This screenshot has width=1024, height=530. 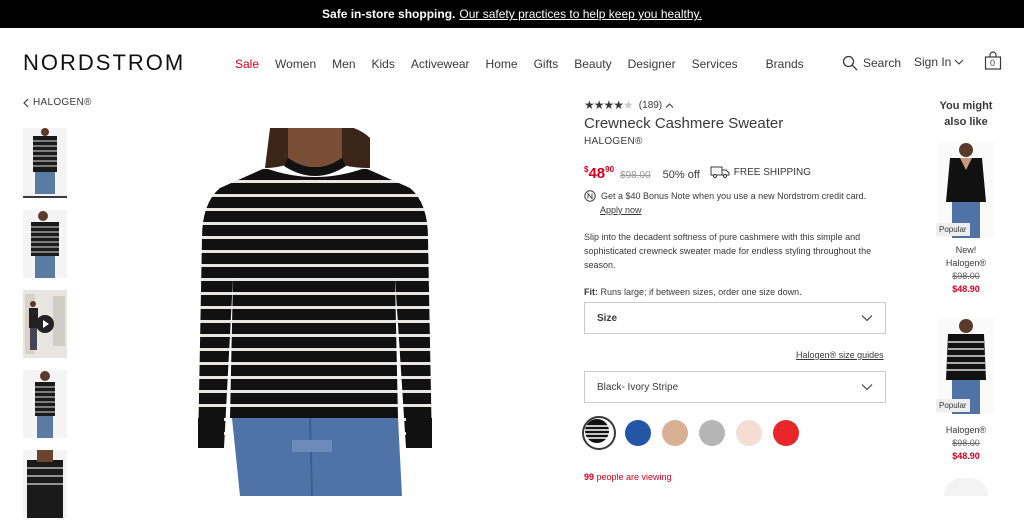 What do you see at coordinates (749, 433) in the screenshot?
I see `swatch-pink` at bounding box center [749, 433].